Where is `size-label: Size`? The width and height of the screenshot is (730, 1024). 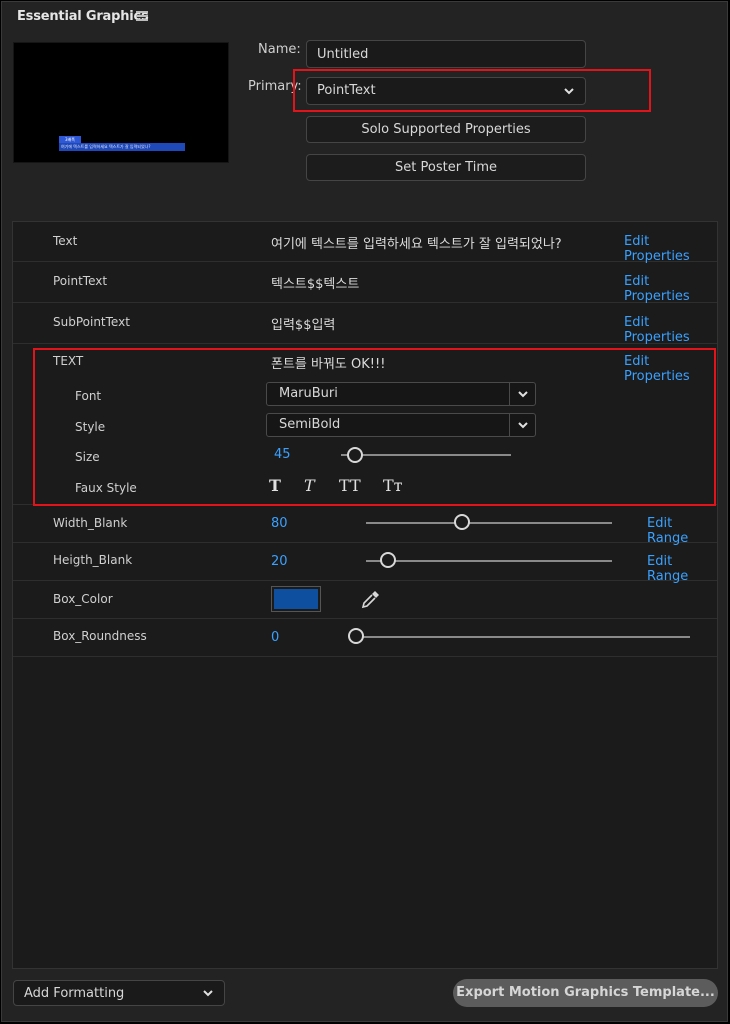 size-label: Size is located at coordinates (87, 457).